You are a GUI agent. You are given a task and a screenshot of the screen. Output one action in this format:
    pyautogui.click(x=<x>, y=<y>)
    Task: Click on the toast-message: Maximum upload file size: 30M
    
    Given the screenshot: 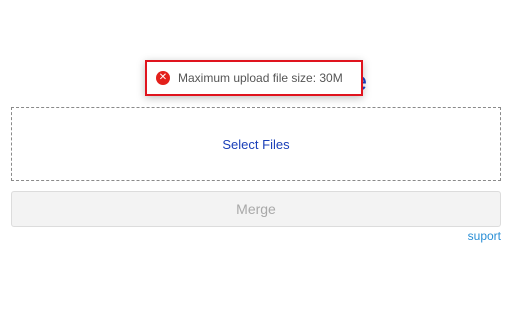 What is the action you would take?
    pyautogui.click(x=260, y=78)
    